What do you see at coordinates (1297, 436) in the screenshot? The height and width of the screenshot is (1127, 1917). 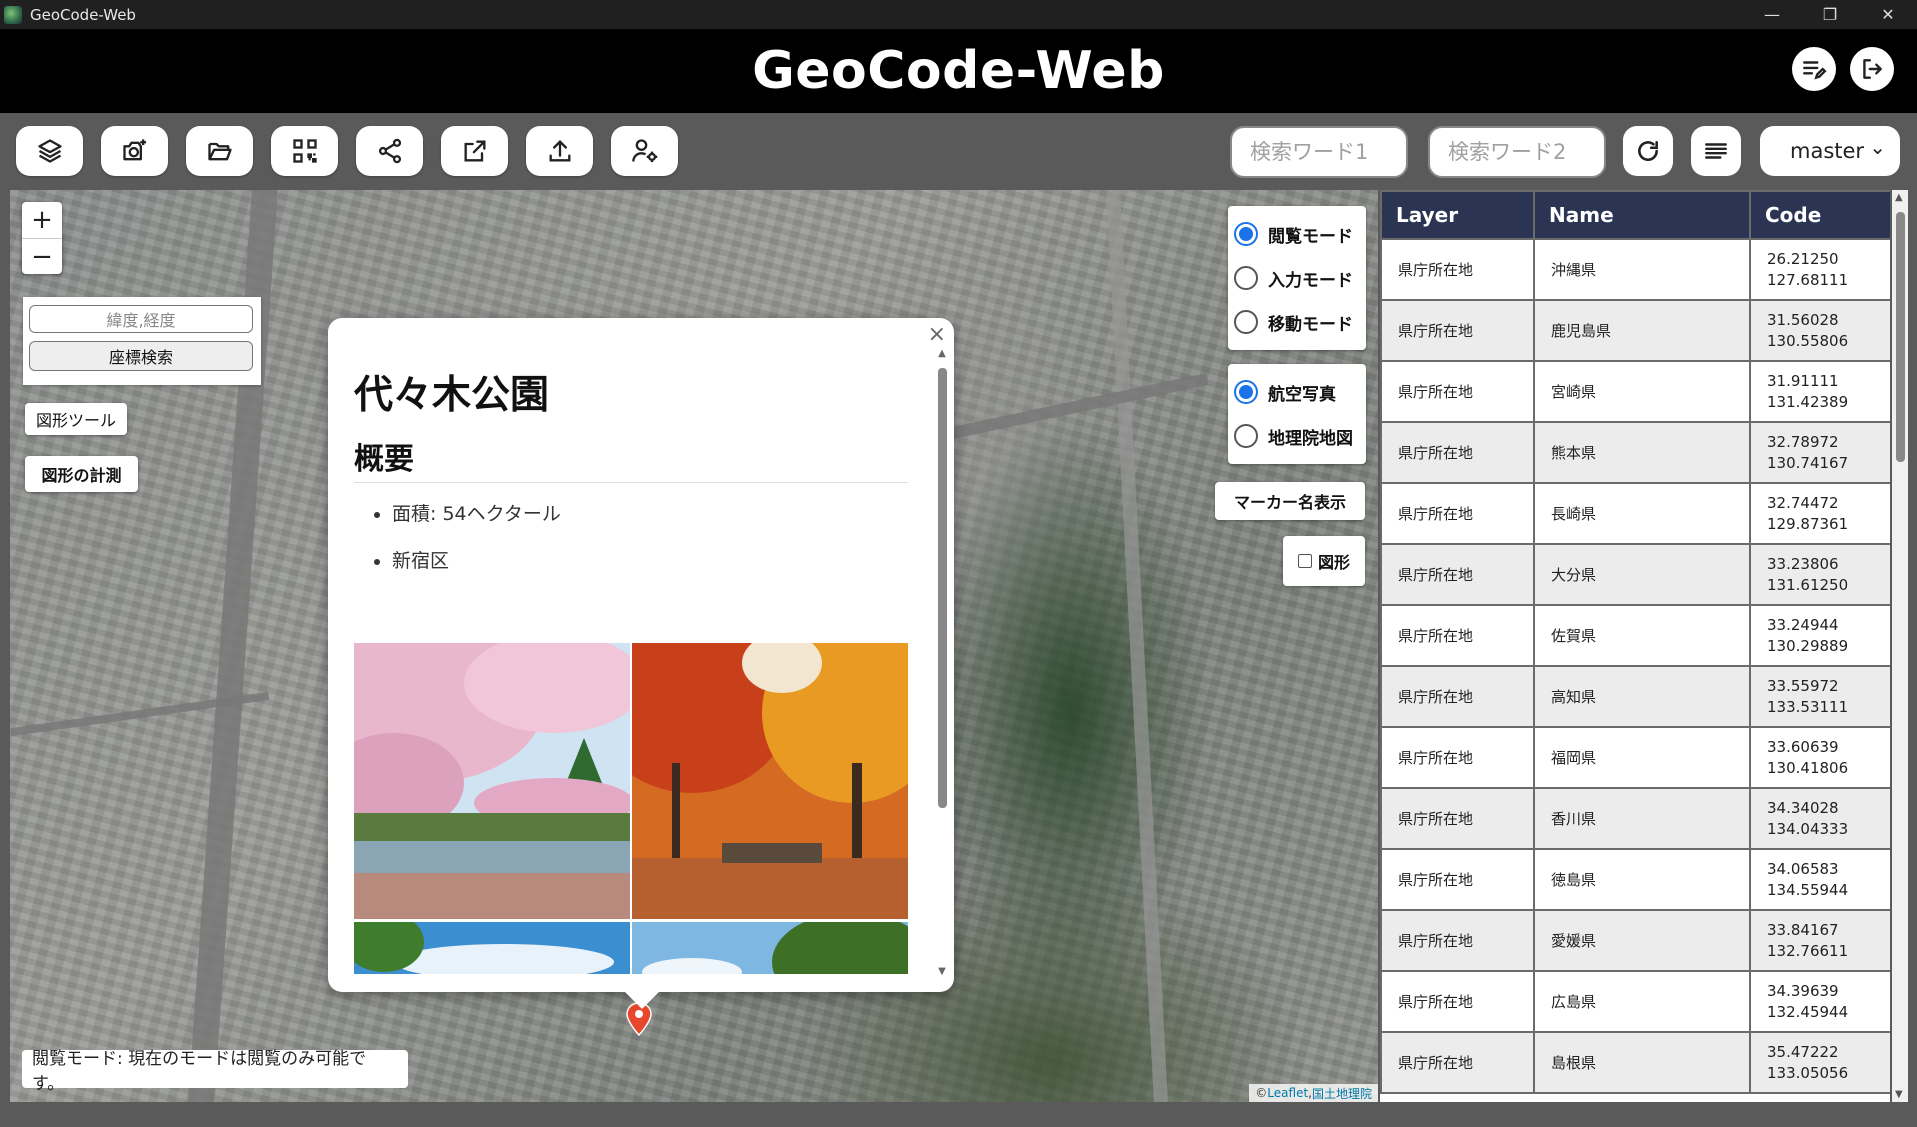 I see `basemap-gsi-radio: 地理院地図` at bounding box center [1297, 436].